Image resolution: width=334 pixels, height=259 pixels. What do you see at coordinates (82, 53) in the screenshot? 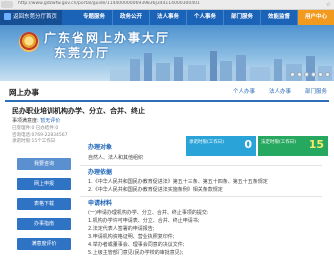
I see `banner-subtitle: 东莞分厅` at bounding box center [82, 53].